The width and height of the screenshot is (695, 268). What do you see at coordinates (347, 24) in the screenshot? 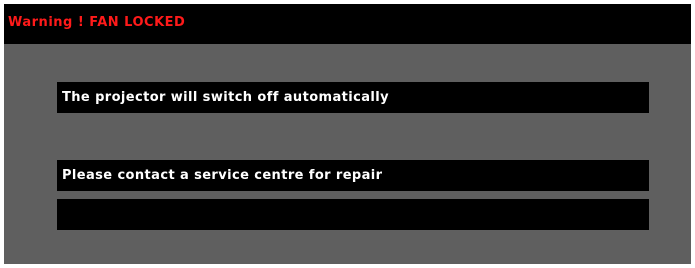
I see `dialog-title-bar: Warning ! FAN LOCKED` at bounding box center [347, 24].